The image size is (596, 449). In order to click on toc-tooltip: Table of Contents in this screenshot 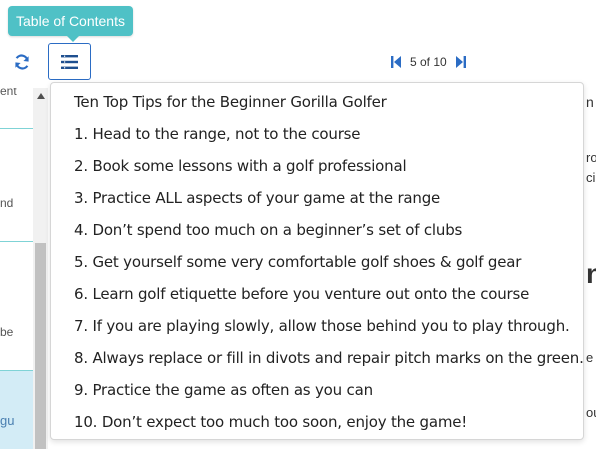, I will do `click(70, 24)`.